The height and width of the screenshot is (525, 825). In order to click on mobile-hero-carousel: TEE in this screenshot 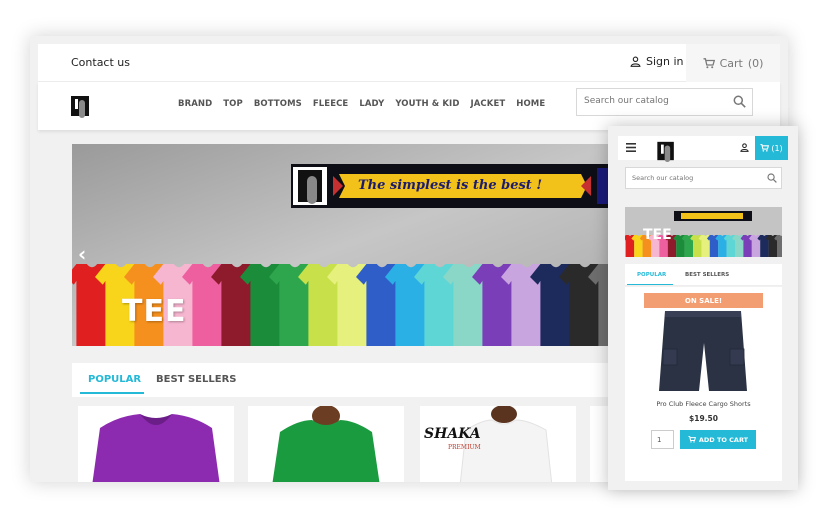, I will do `click(703, 232)`.